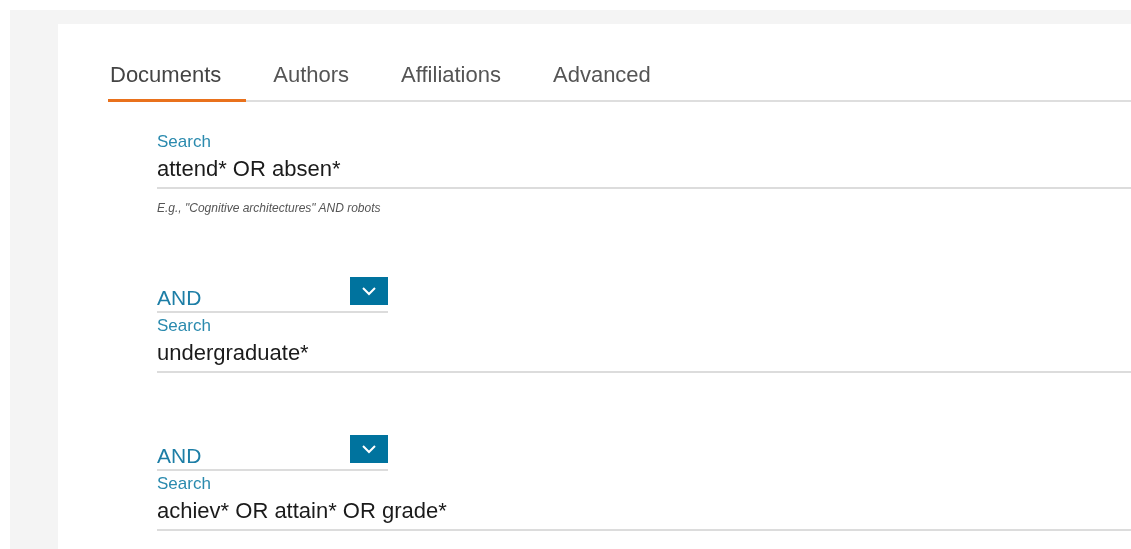 The height and width of the screenshot is (549, 1131). What do you see at coordinates (644, 354) in the screenshot?
I see `search-field: undergraduate*` at bounding box center [644, 354].